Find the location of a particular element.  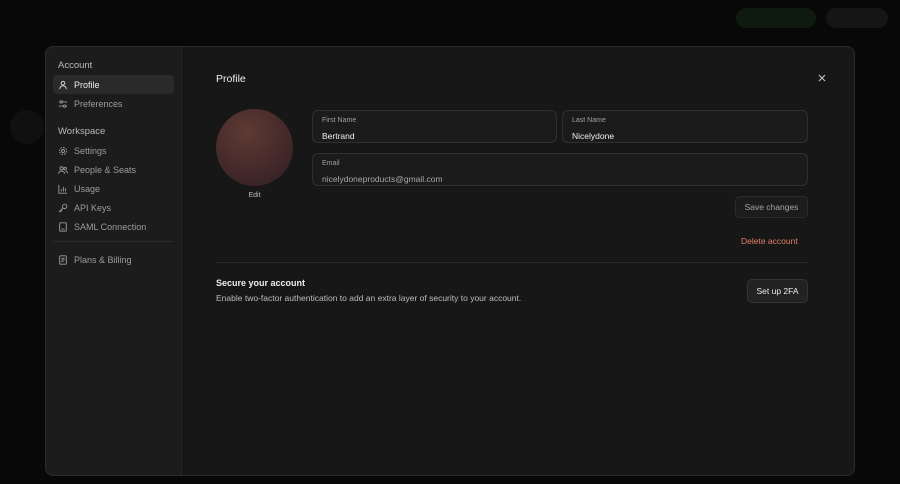

background-avatar is located at coordinates (27, 127).